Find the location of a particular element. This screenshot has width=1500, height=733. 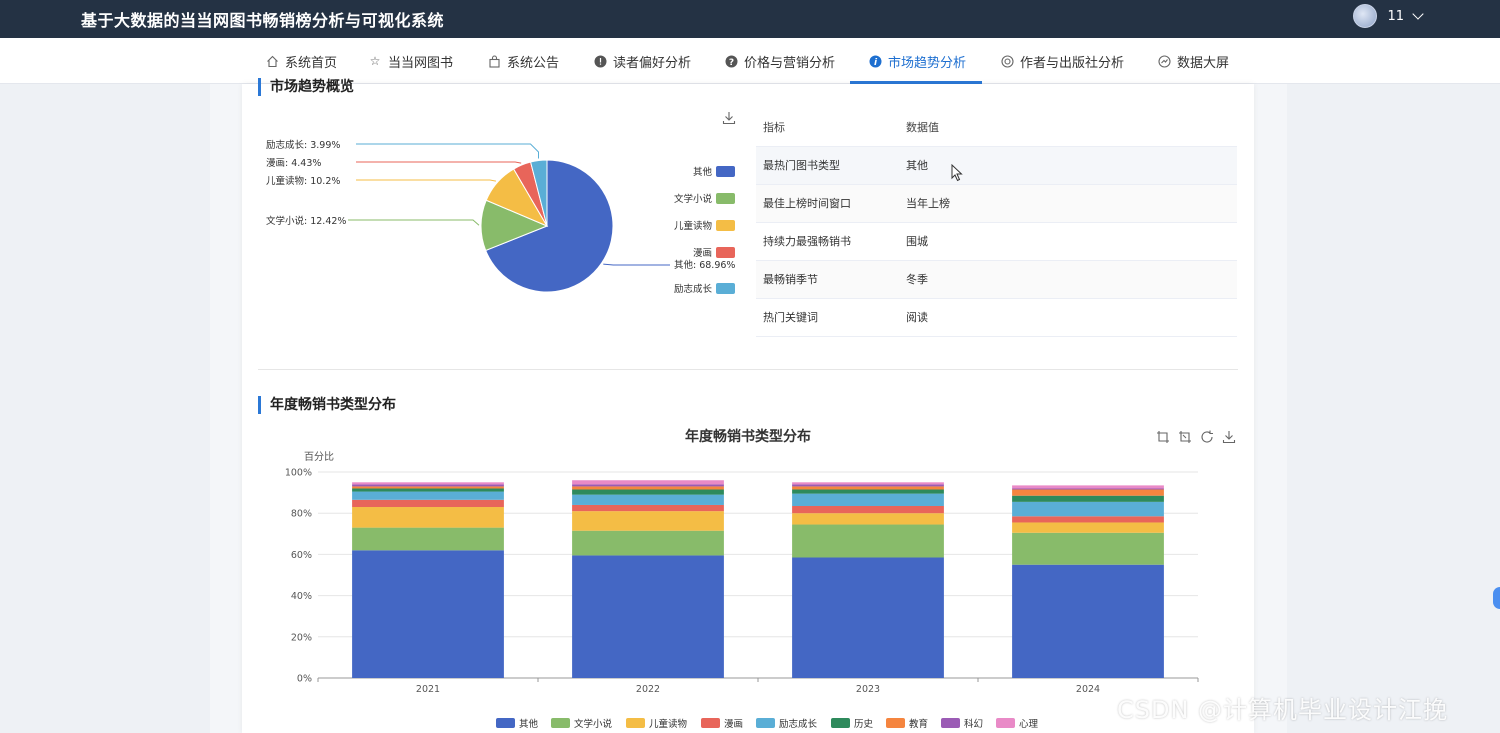

alert-icon is located at coordinates (600, 61).